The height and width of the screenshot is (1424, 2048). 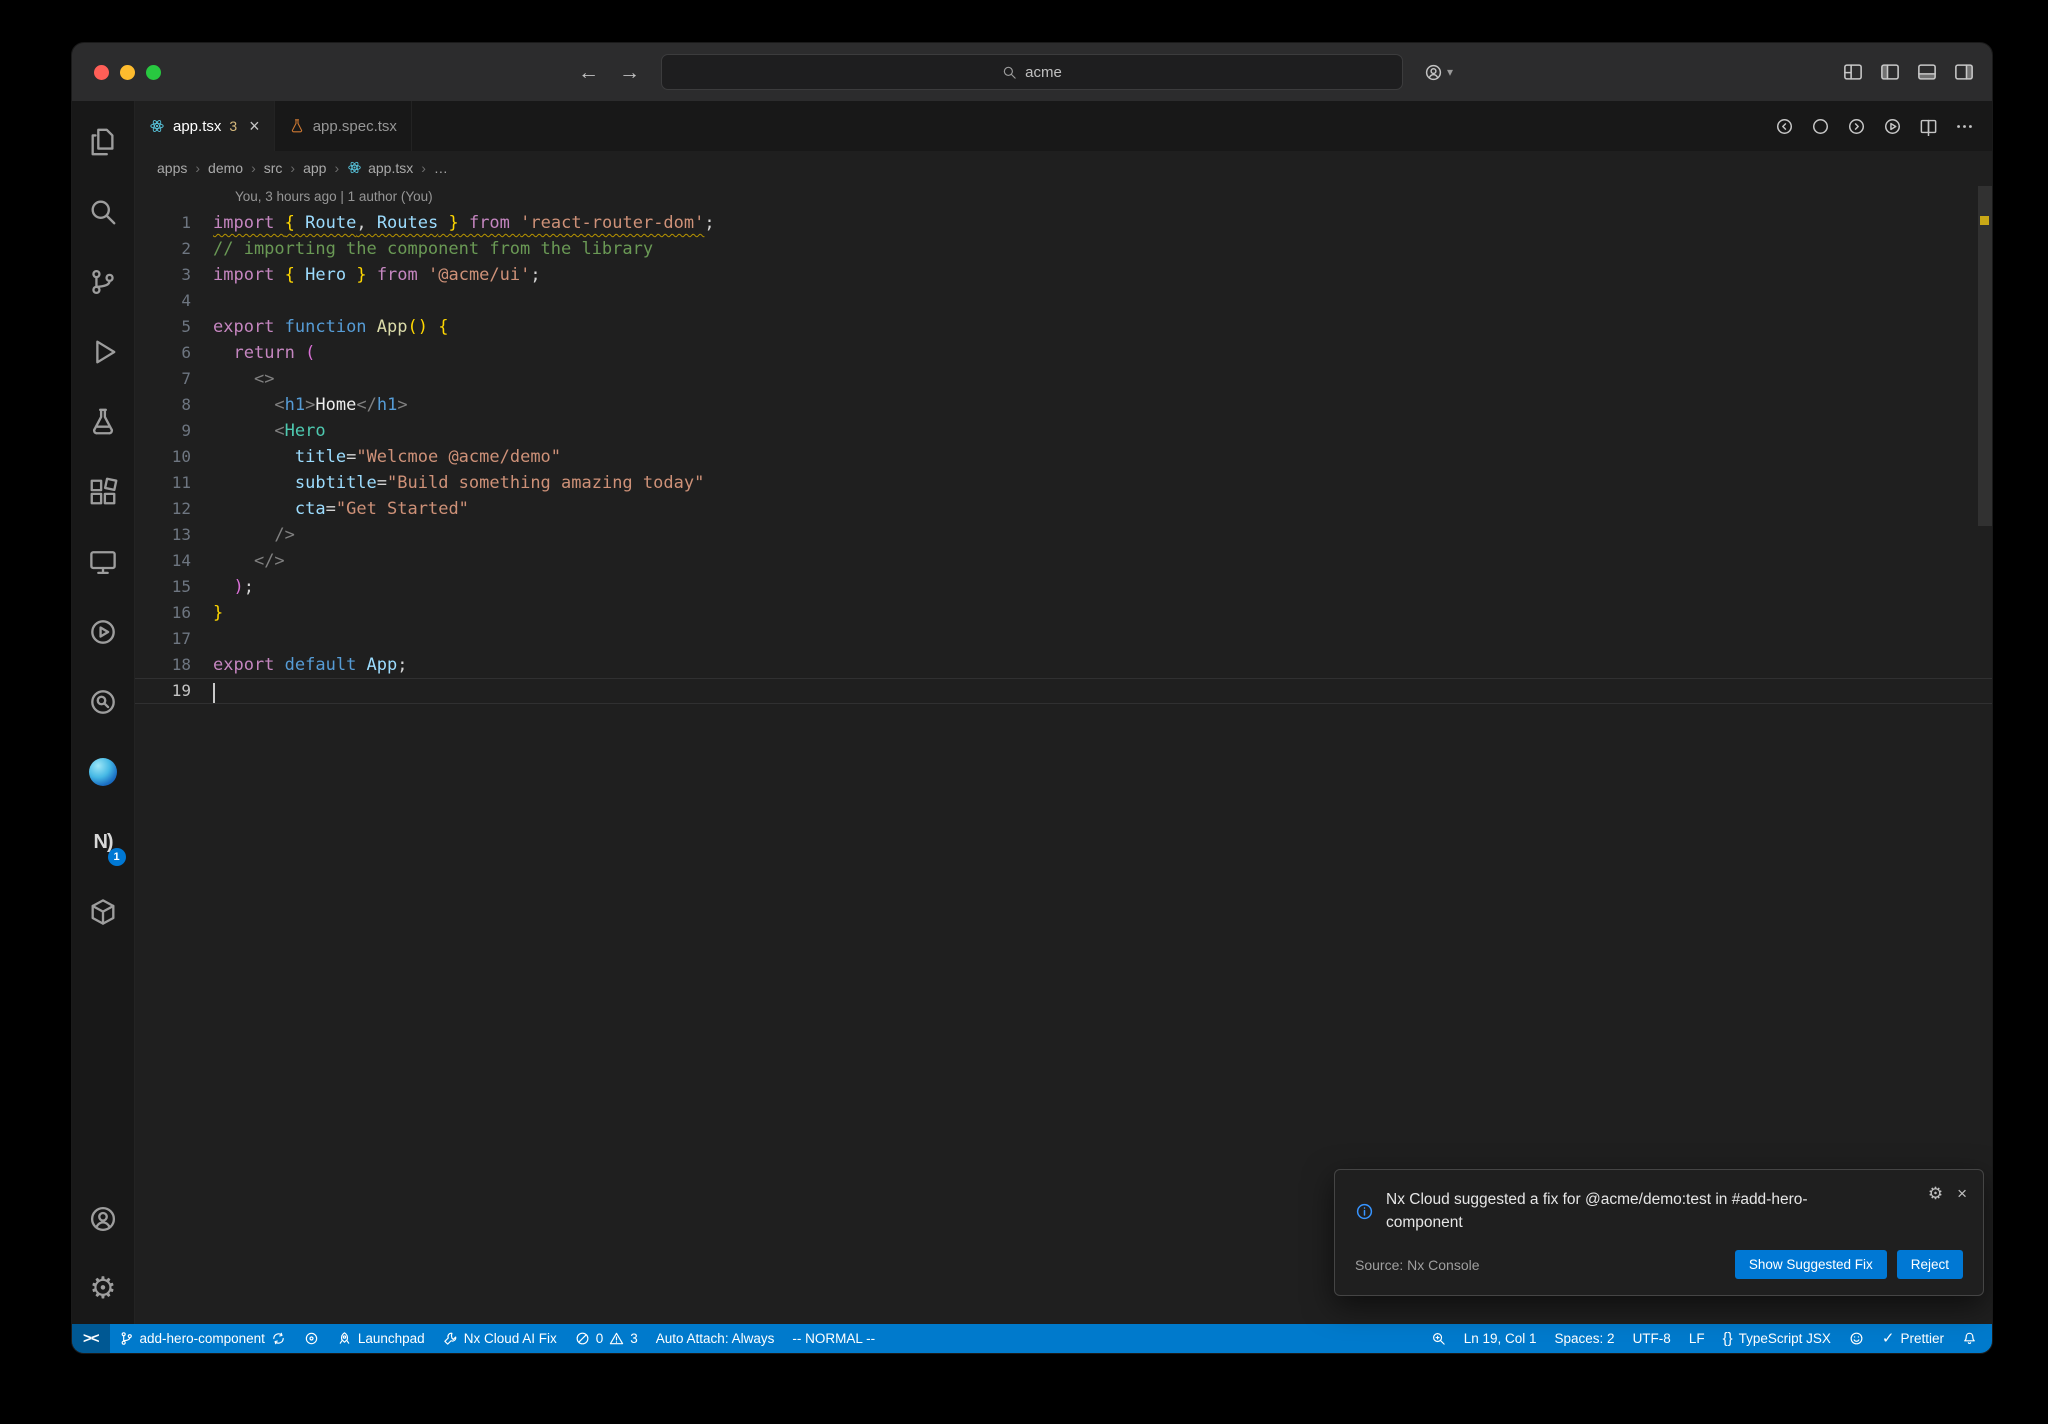 I want to click on scrollbar, so click(x=1985, y=356).